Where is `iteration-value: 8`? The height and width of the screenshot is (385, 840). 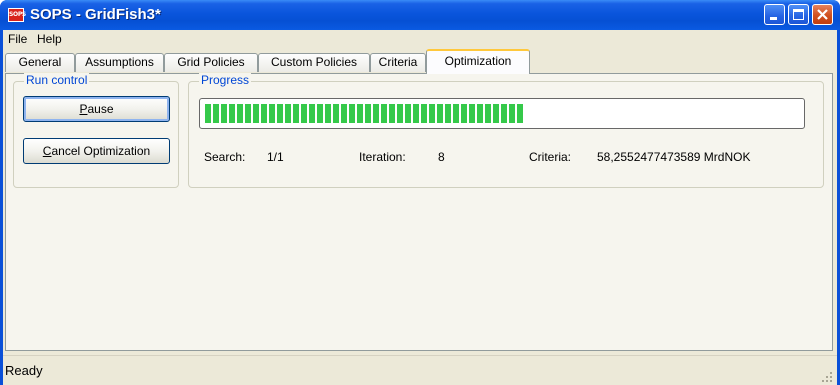 iteration-value: 8 is located at coordinates (441, 157).